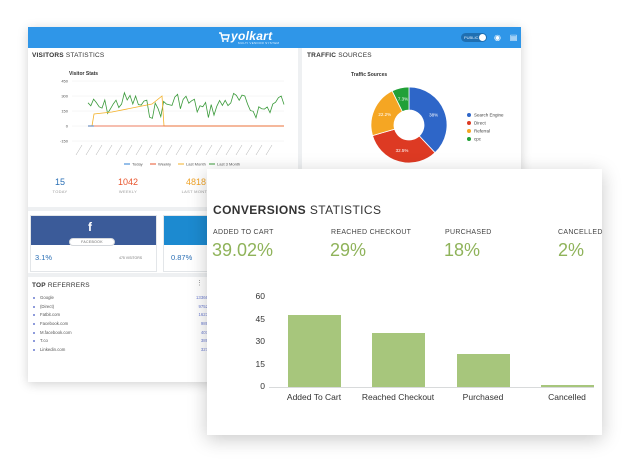 The image size is (627, 464). What do you see at coordinates (224, 37) in the screenshot?
I see `cart-logo-icon` at bounding box center [224, 37].